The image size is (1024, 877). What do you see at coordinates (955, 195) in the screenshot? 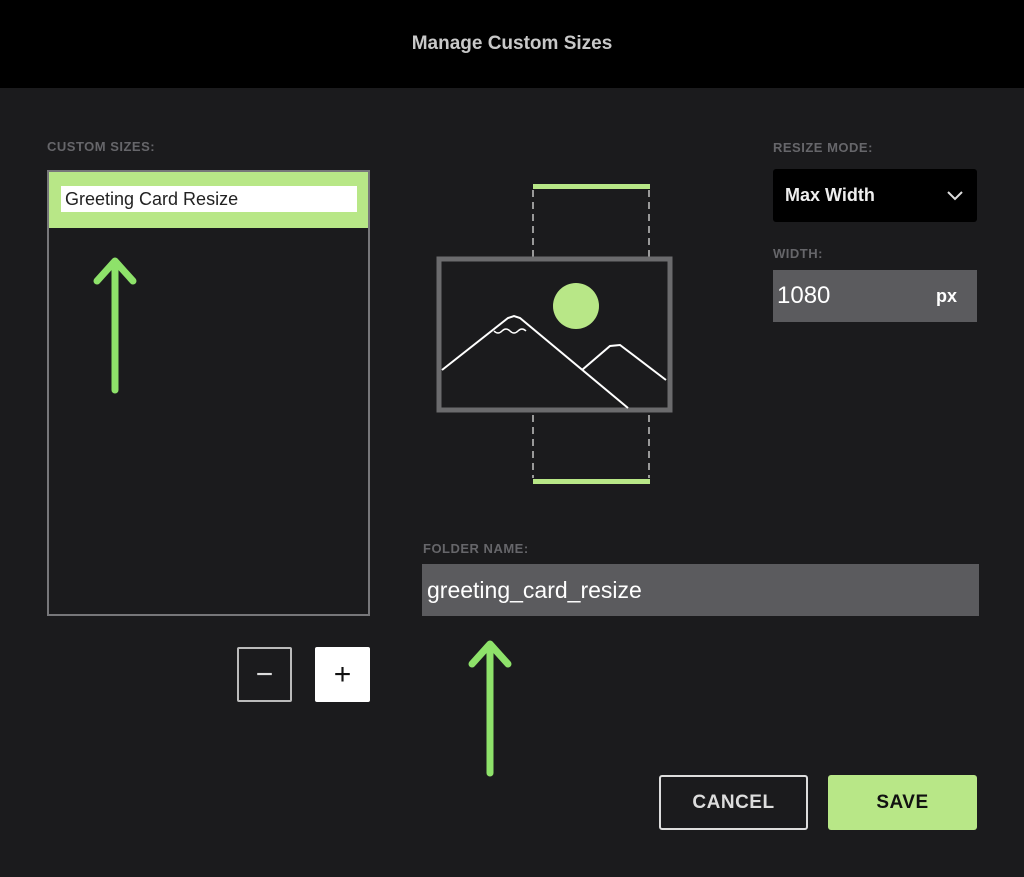
I see `chevron-down-icon` at bounding box center [955, 195].